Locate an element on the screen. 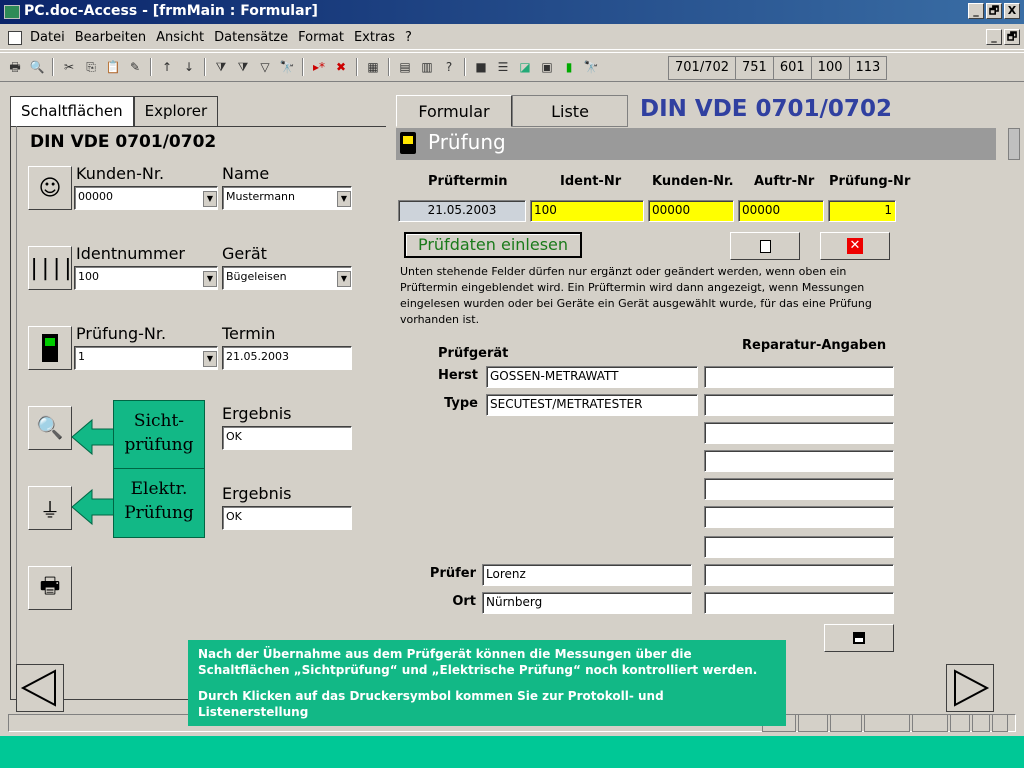 The height and width of the screenshot is (768, 1024). form-view-icon: ▣ is located at coordinates (547, 67).